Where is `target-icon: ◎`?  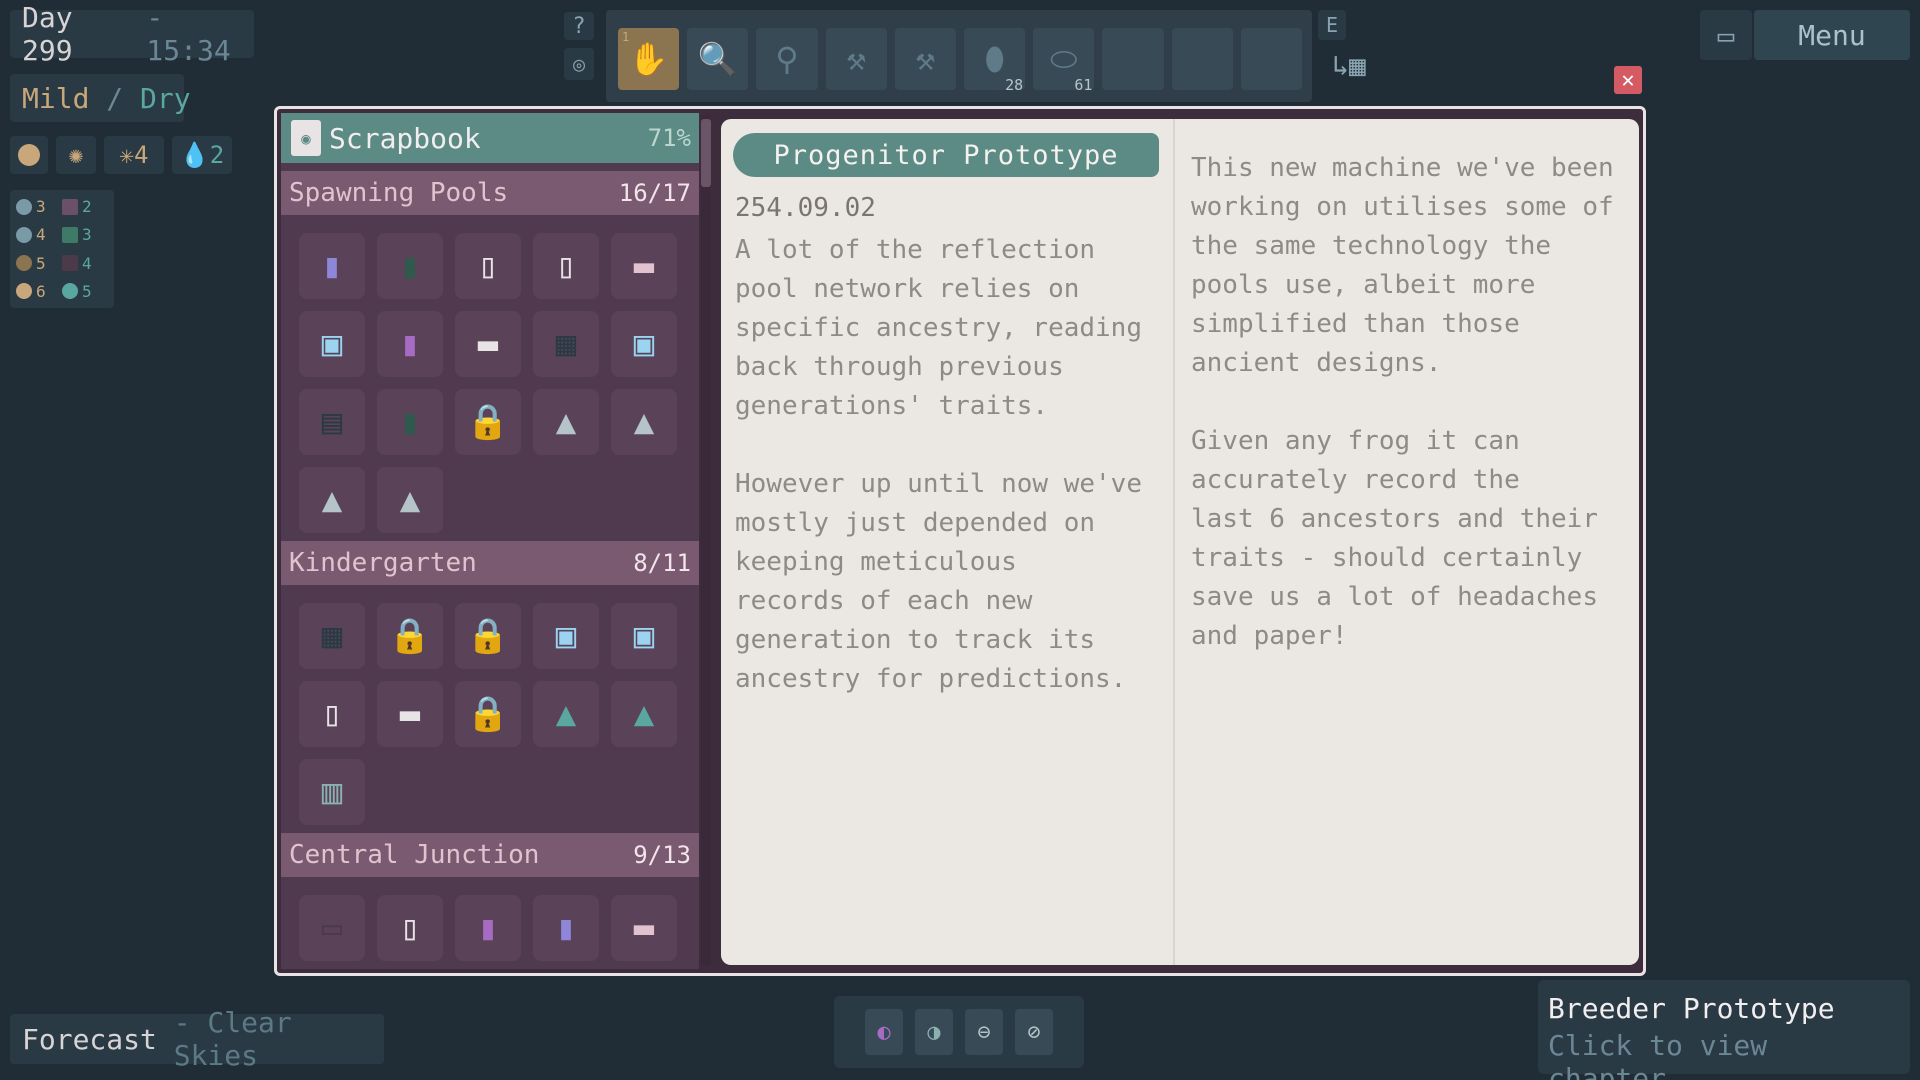 target-icon: ◎ is located at coordinates (579, 64).